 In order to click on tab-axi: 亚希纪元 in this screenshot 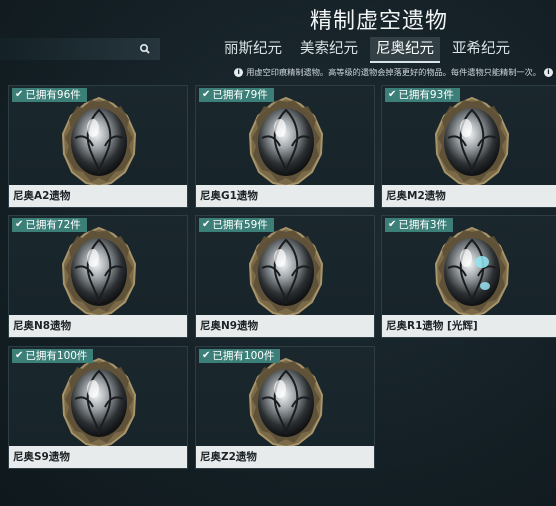, I will do `click(481, 49)`.